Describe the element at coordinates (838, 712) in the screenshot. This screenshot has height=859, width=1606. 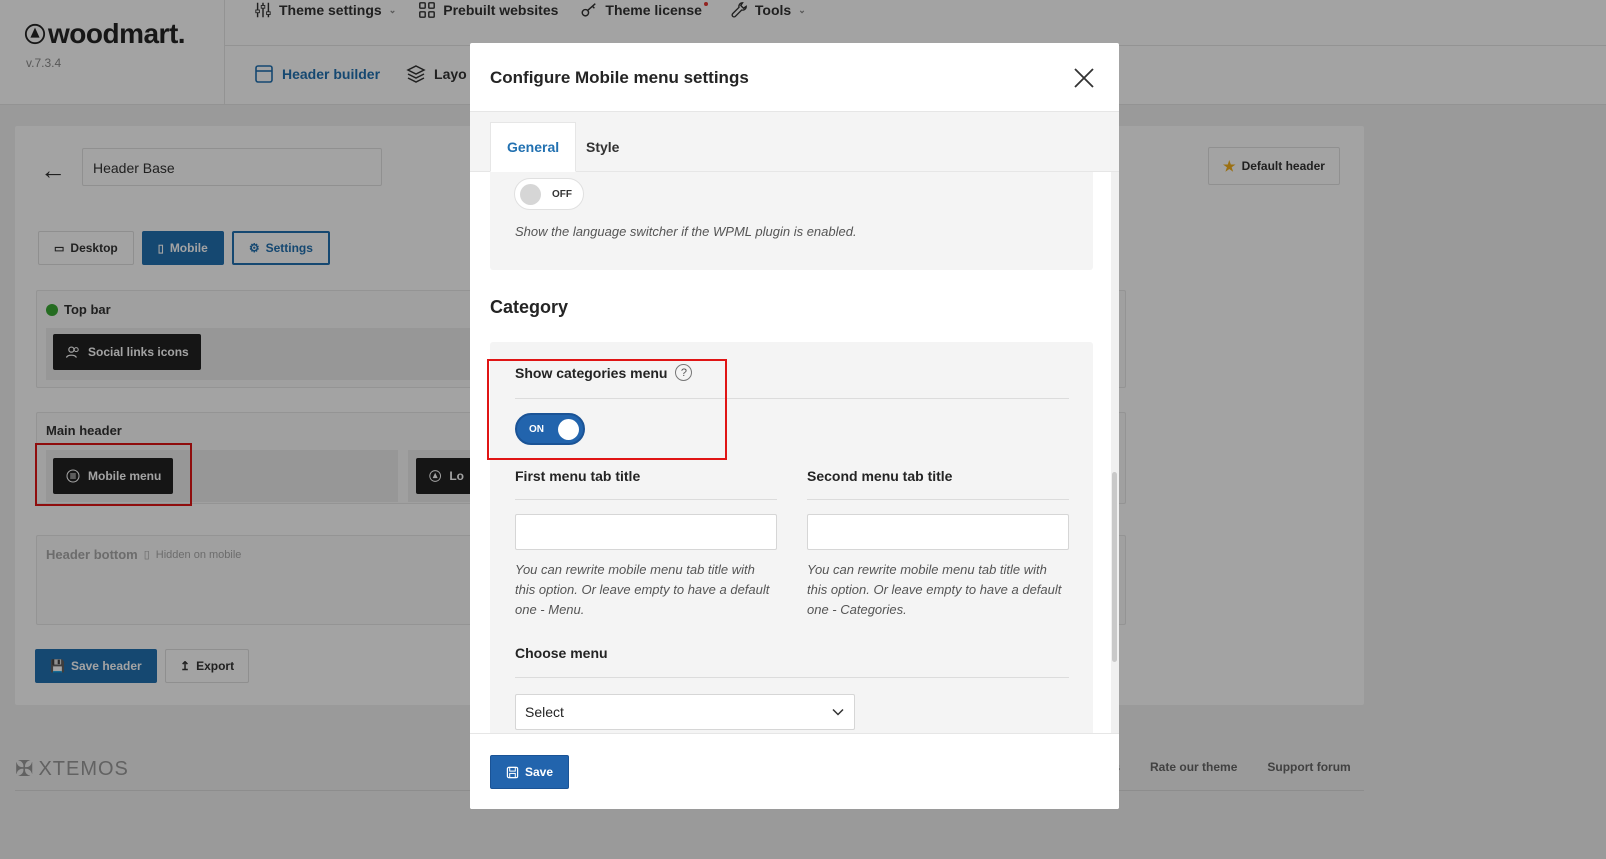
I see `chevron-down-icon` at that location.